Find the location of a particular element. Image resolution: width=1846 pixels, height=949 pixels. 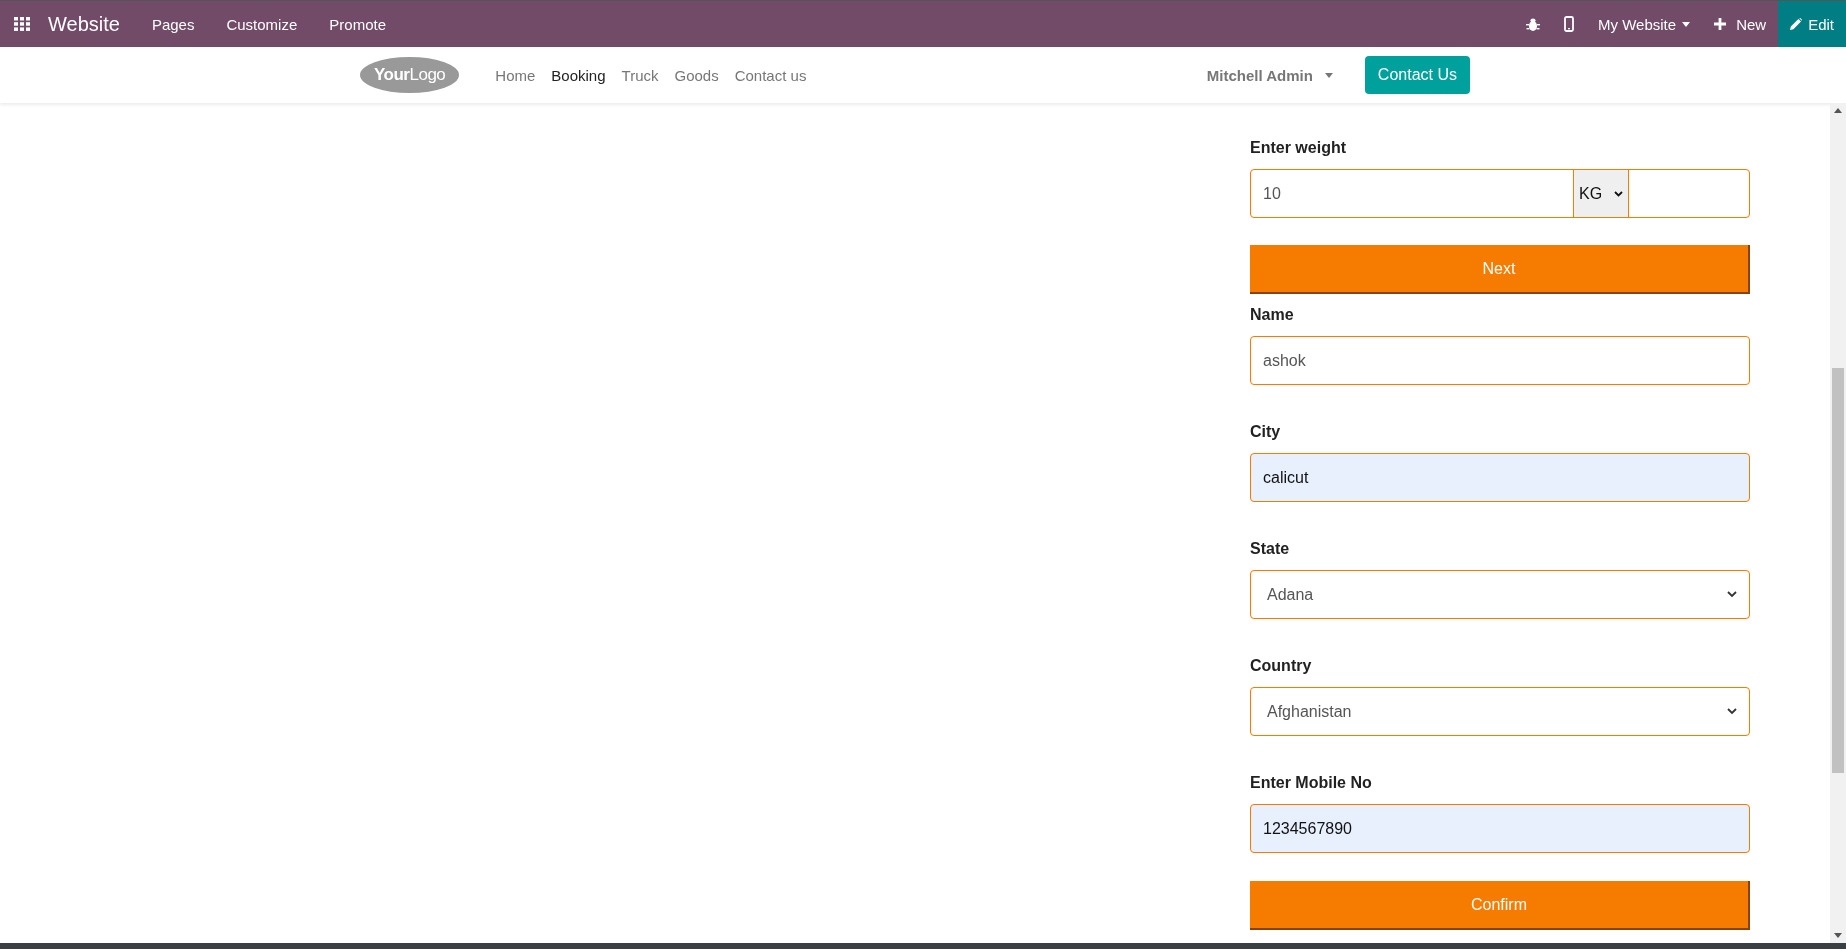

nav-link: Goods is located at coordinates (696, 75).